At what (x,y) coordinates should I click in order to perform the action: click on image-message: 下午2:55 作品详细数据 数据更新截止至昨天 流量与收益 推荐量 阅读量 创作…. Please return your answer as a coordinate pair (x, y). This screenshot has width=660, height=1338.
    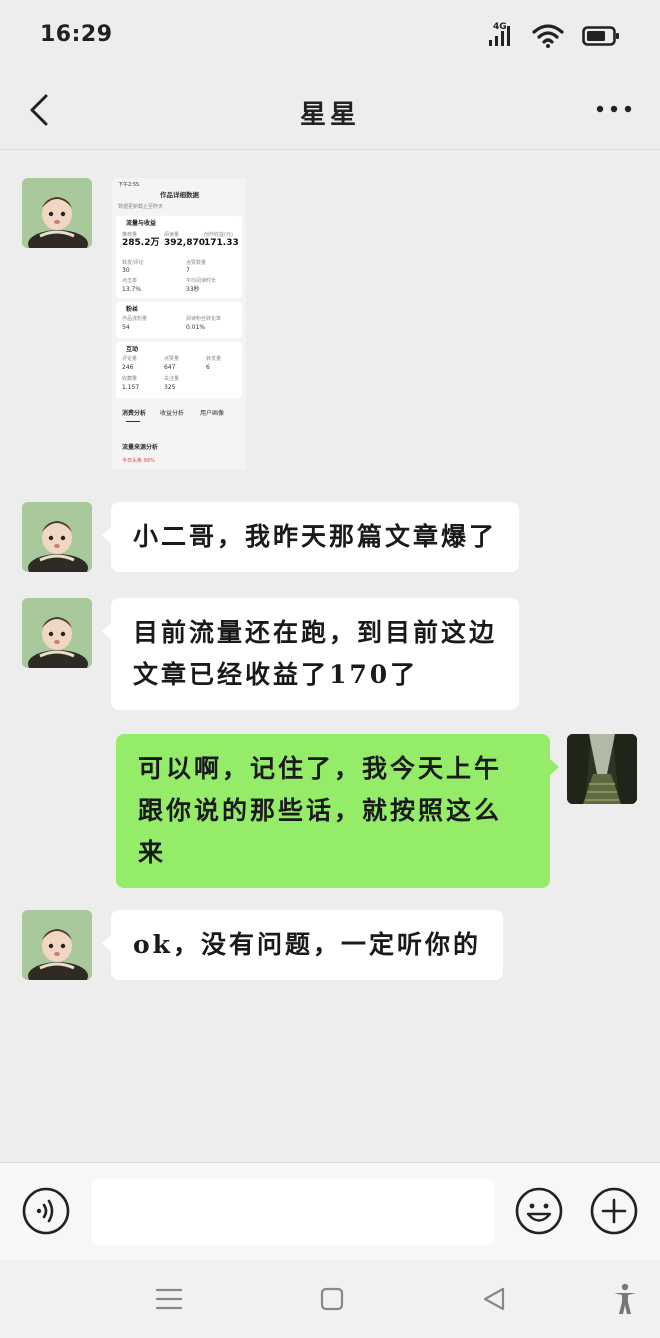
    Looking at the image, I should click on (179, 324).